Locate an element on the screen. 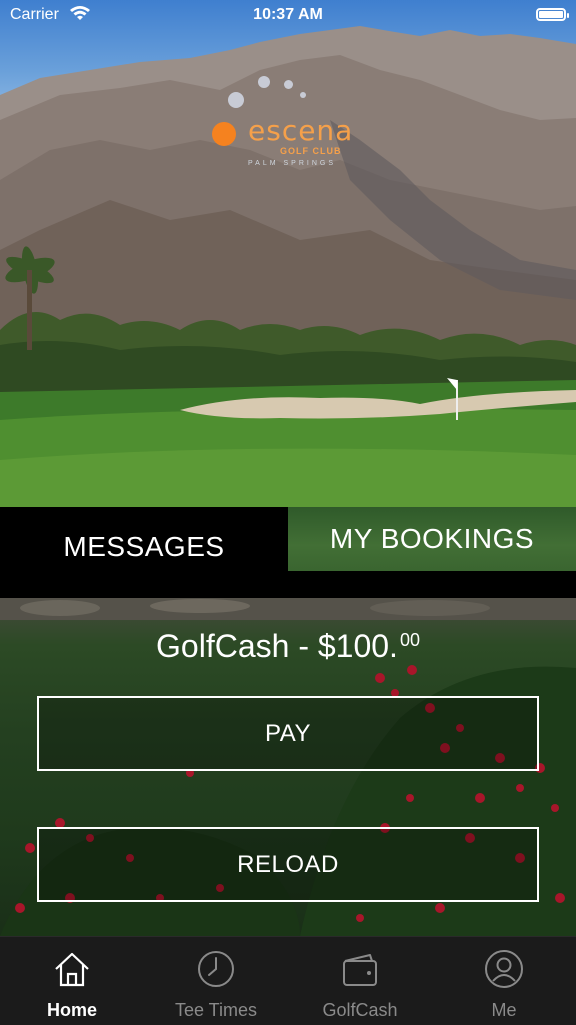  nav-golfcash-label: GolfCash is located at coordinates (360, 1010).